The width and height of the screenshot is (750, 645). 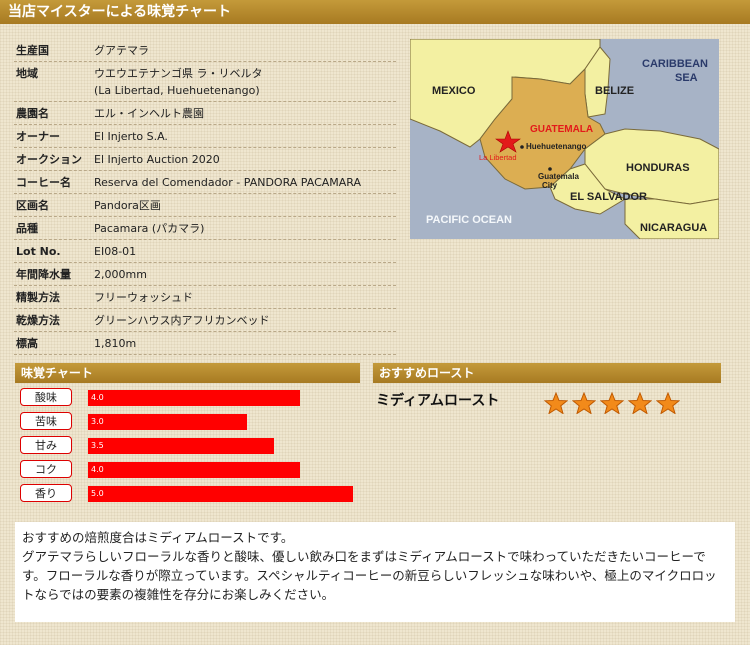 What do you see at coordinates (673, 228) in the screenshot?
I see `map-label-nicaragua: NICARAGUA` at bounding box center [673, 228].